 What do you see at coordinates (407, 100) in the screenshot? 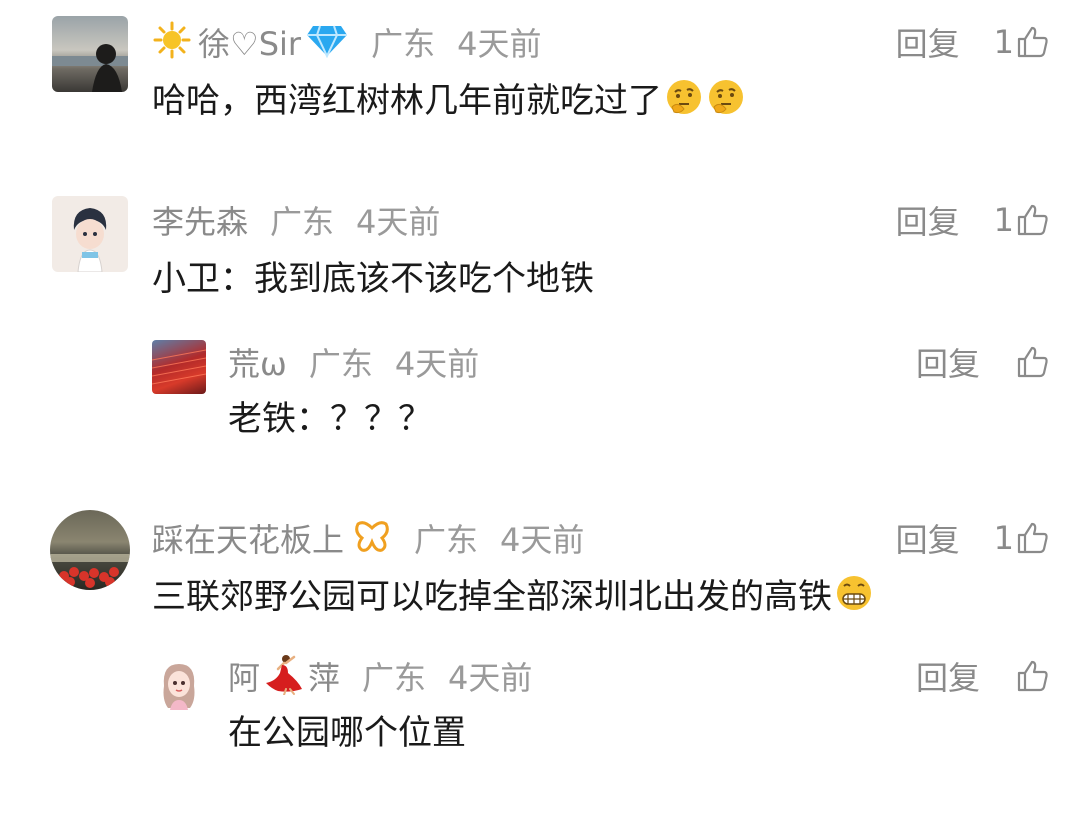
I see `comment-text-content: 哈哈，西湾红树林几年前就吃过了` at bounding box center [407, 100].